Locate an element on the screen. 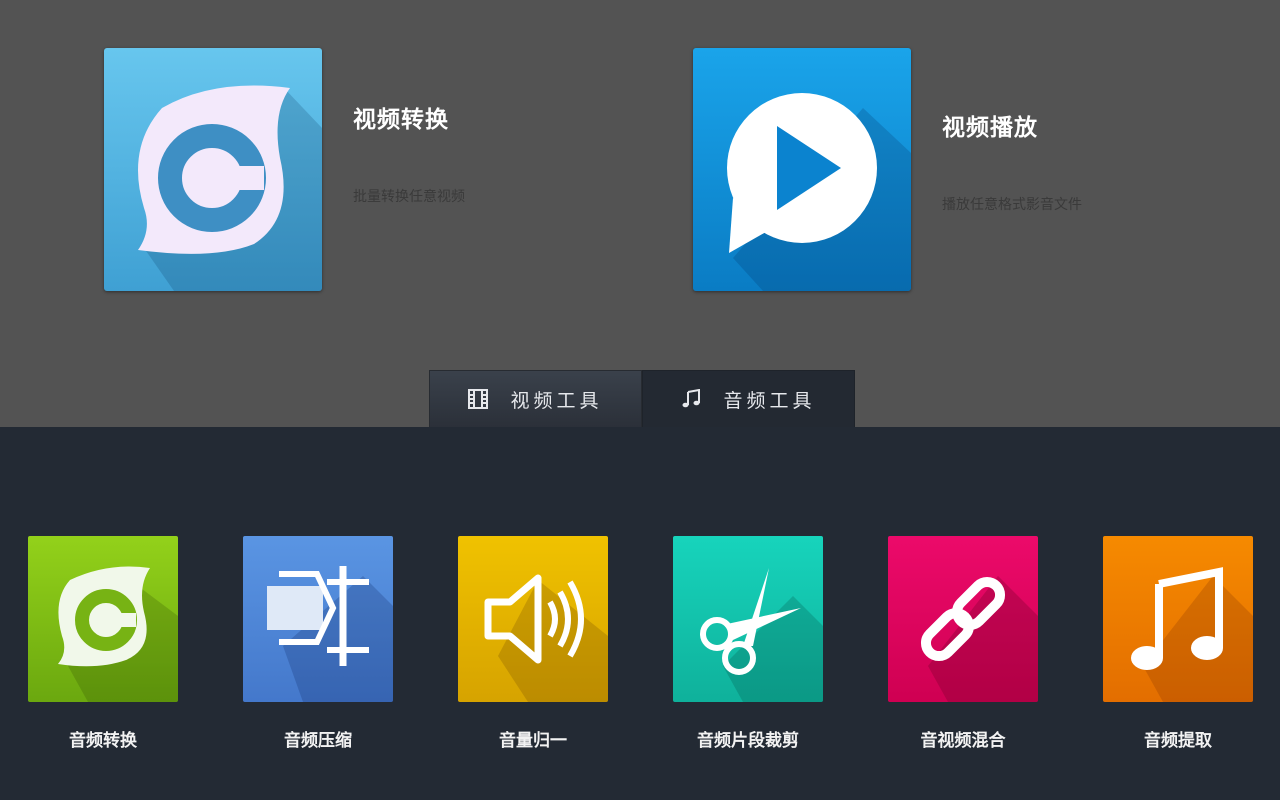 This screenshot has width=1280, height=800. video-convert-feature is located at coordinates (213, 169).